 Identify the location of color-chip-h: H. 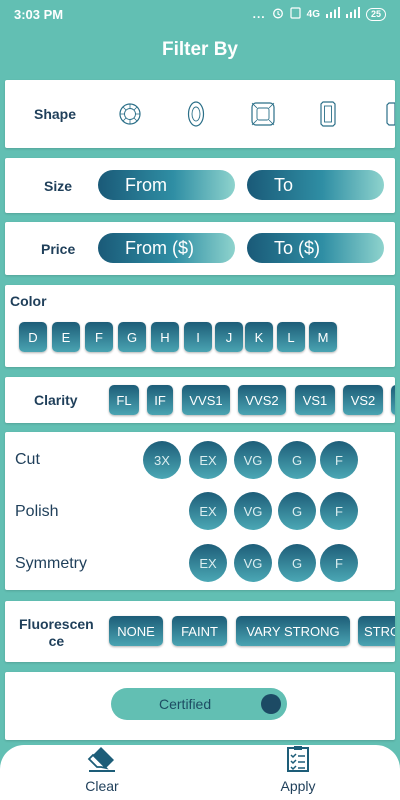
(165, 337).